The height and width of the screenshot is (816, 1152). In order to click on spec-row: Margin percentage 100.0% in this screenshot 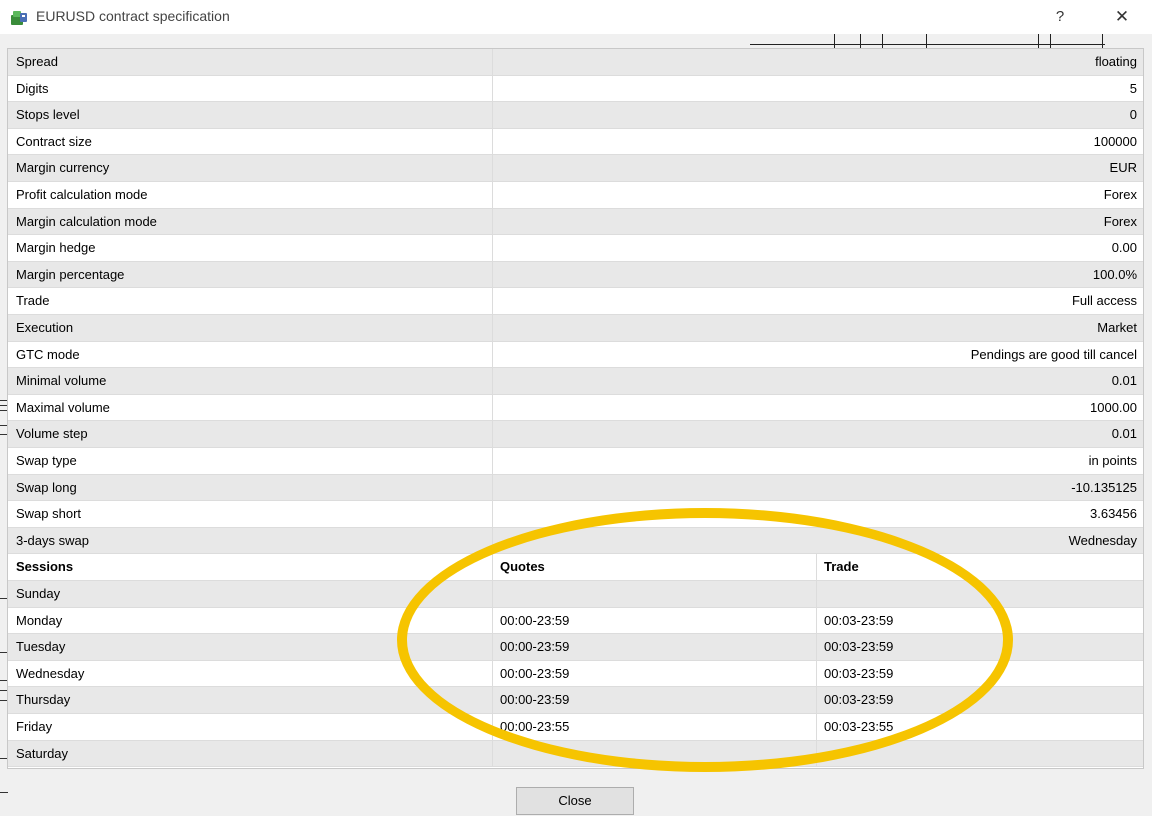, I will do `click(575, 275)`.